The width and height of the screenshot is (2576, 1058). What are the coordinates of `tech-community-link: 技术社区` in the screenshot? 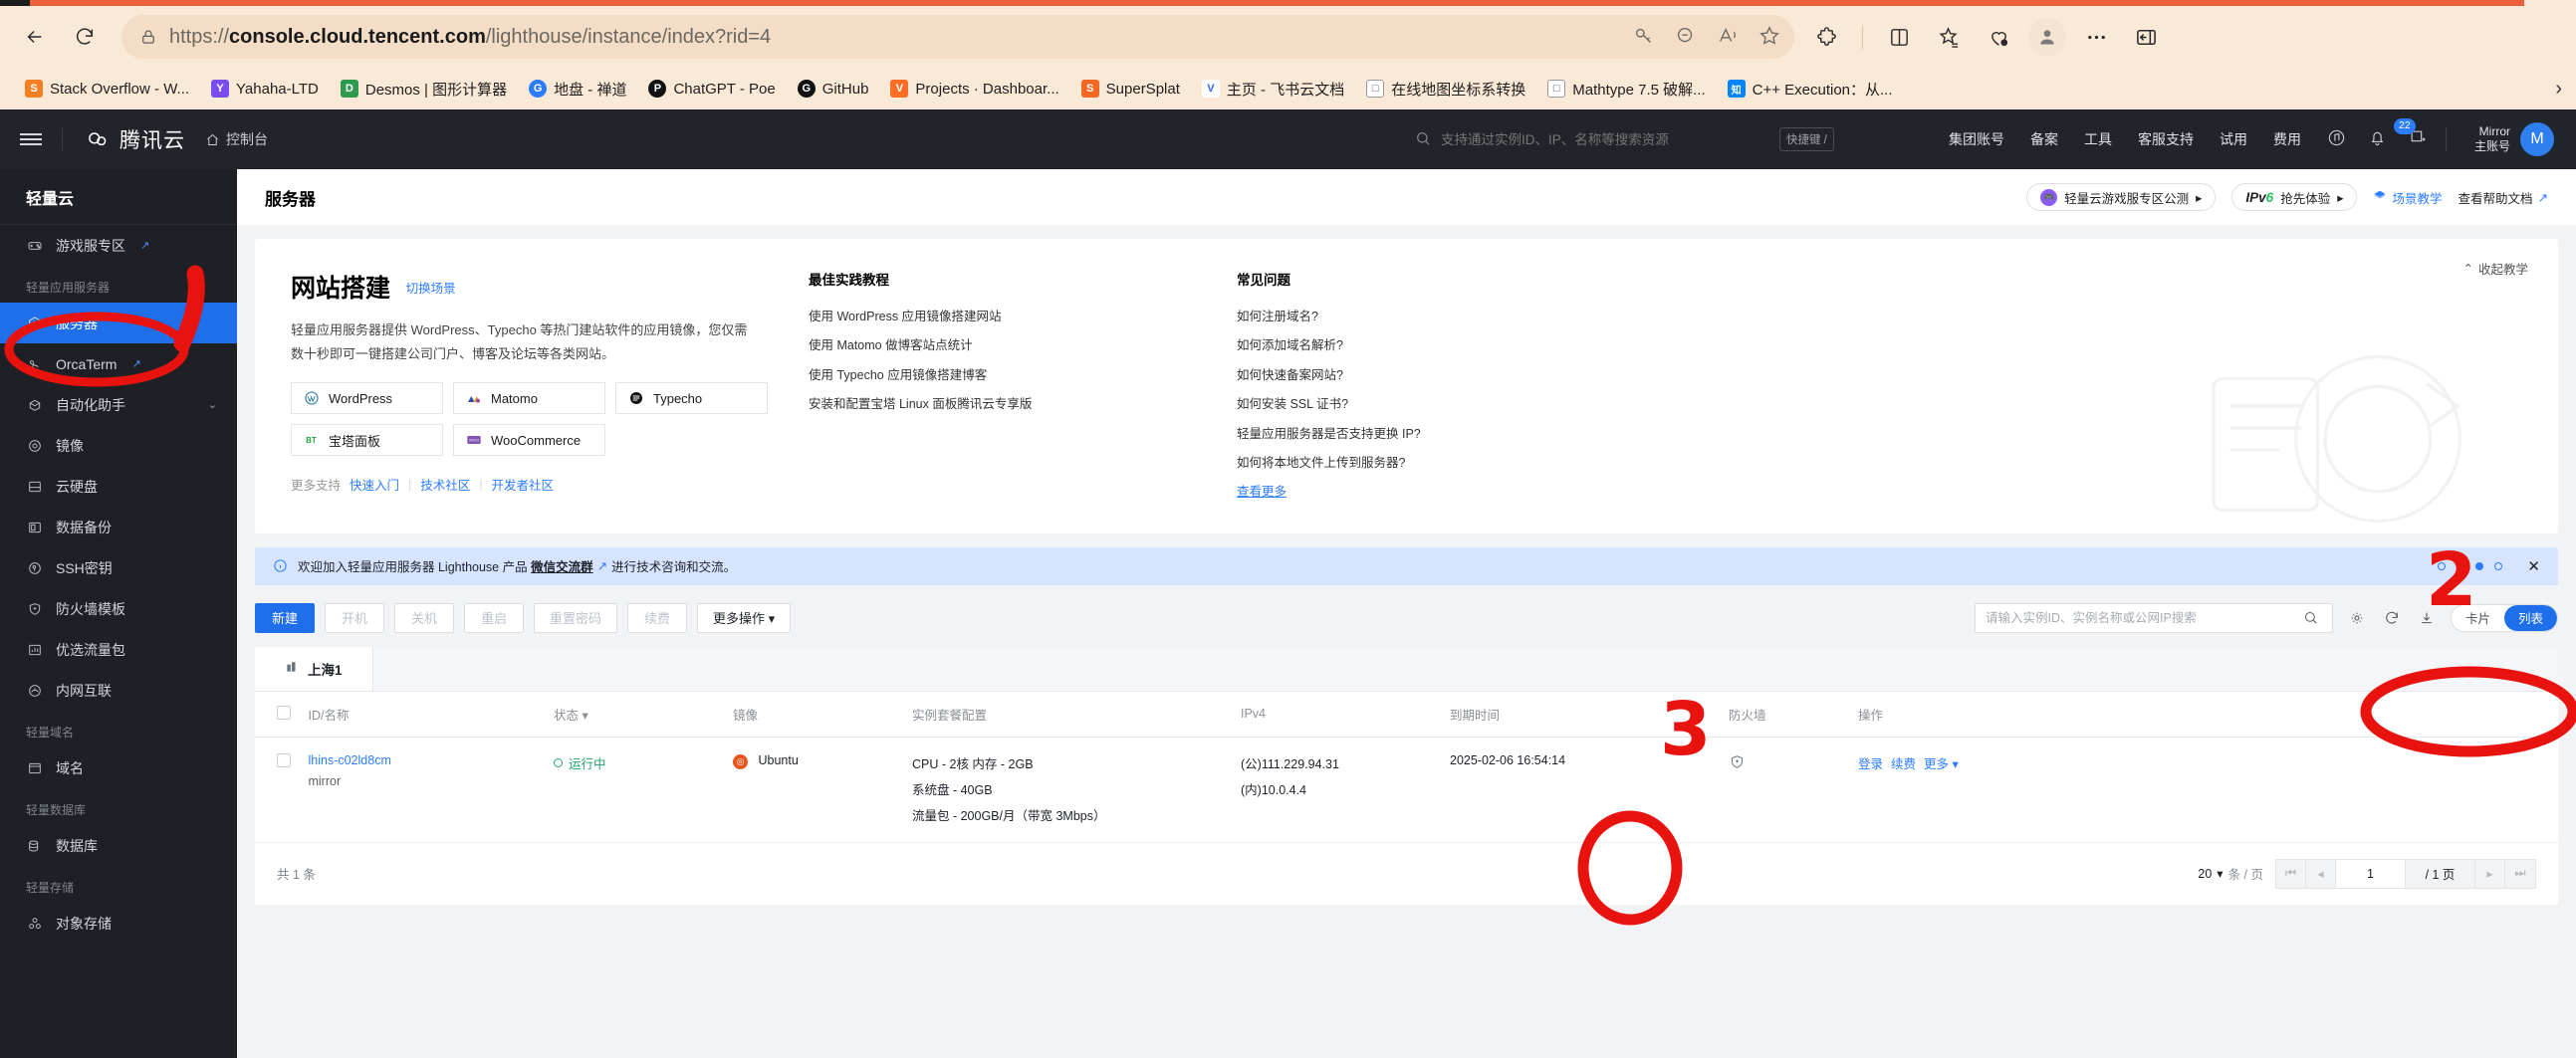 It's located at (445, 484).